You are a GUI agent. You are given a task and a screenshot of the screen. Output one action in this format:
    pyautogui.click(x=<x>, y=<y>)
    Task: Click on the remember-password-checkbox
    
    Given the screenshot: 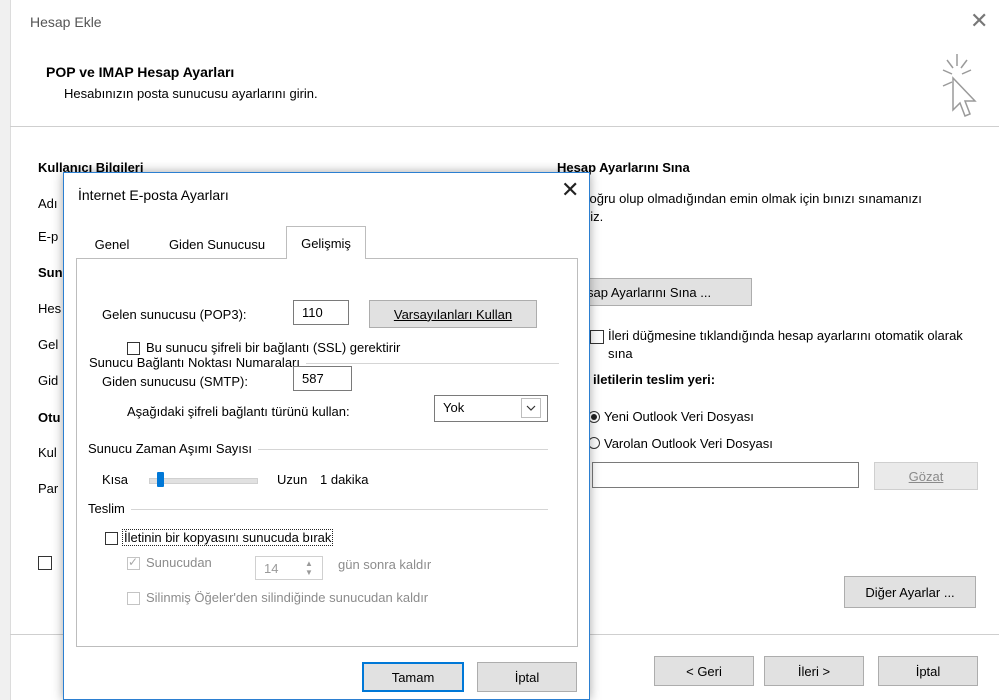 What is the action you would take?
    pyautogui.click(x=45, y=563)
    